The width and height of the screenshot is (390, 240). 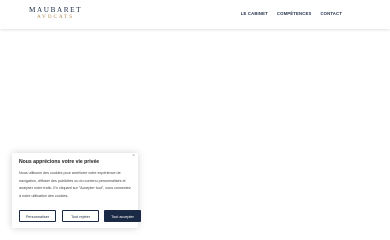 I want to click on main-nav: LE CABINET COMPÉTENCES CONTACT, so click(x=291, y=14).